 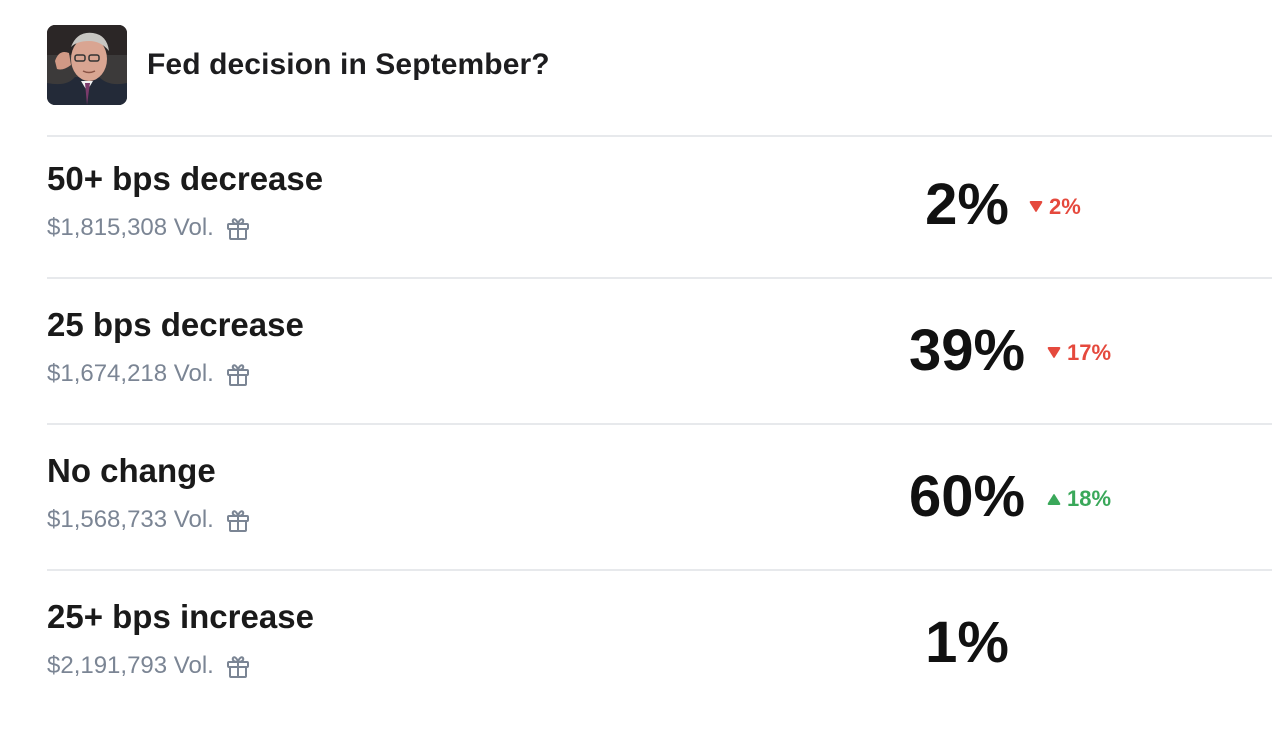 I want to click on outcome-probability: 60%, so click(x=967, y=496).